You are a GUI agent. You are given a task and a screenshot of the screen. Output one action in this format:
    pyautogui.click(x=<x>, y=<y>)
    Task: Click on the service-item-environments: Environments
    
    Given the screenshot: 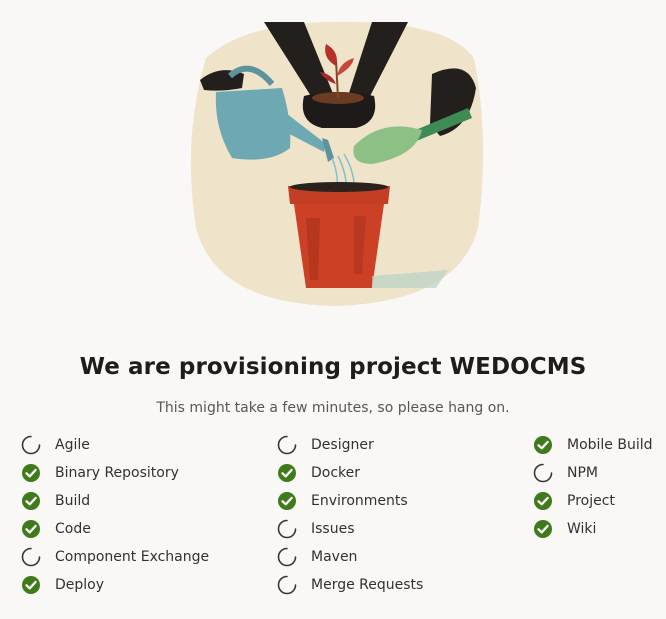 What is the action you would take?
    pyautogui.click(x=349, y=501)
    